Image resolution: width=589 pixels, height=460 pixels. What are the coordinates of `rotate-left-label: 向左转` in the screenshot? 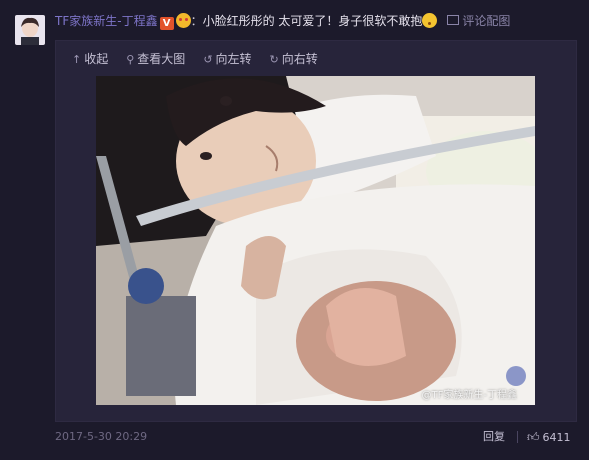 It's located at (233, 59).